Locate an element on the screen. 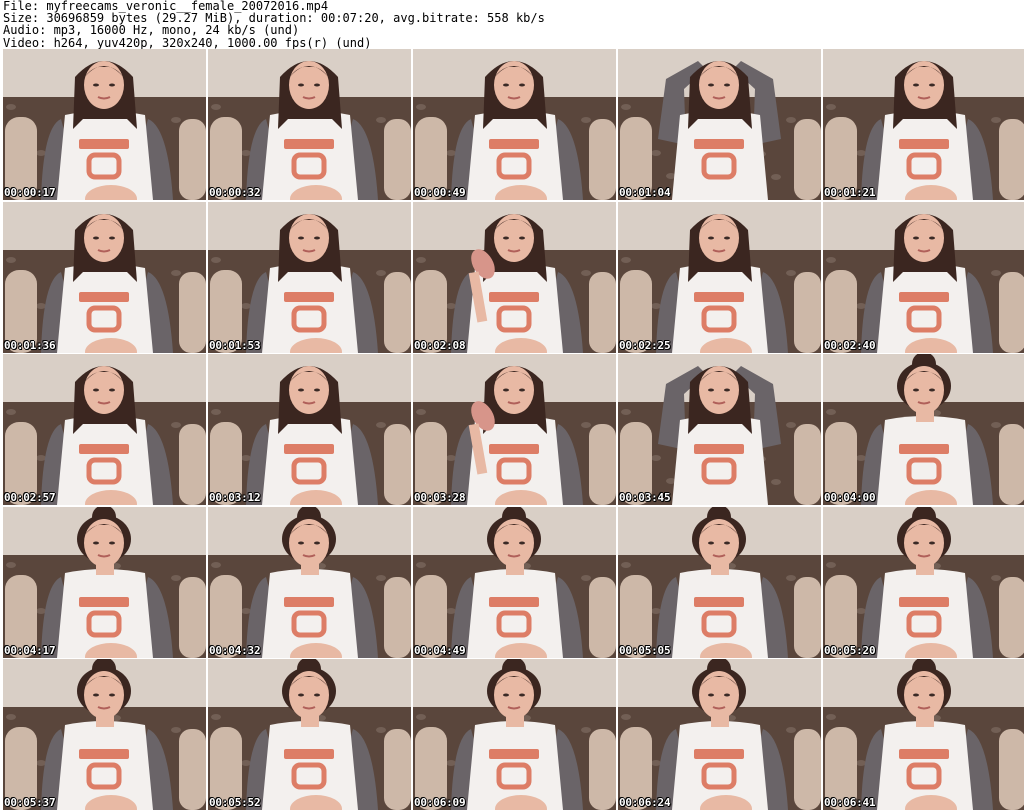 This screenshot has width=1024, height=811. video-thumbnail: 00:04:32 is located at coordinates (309, 582).